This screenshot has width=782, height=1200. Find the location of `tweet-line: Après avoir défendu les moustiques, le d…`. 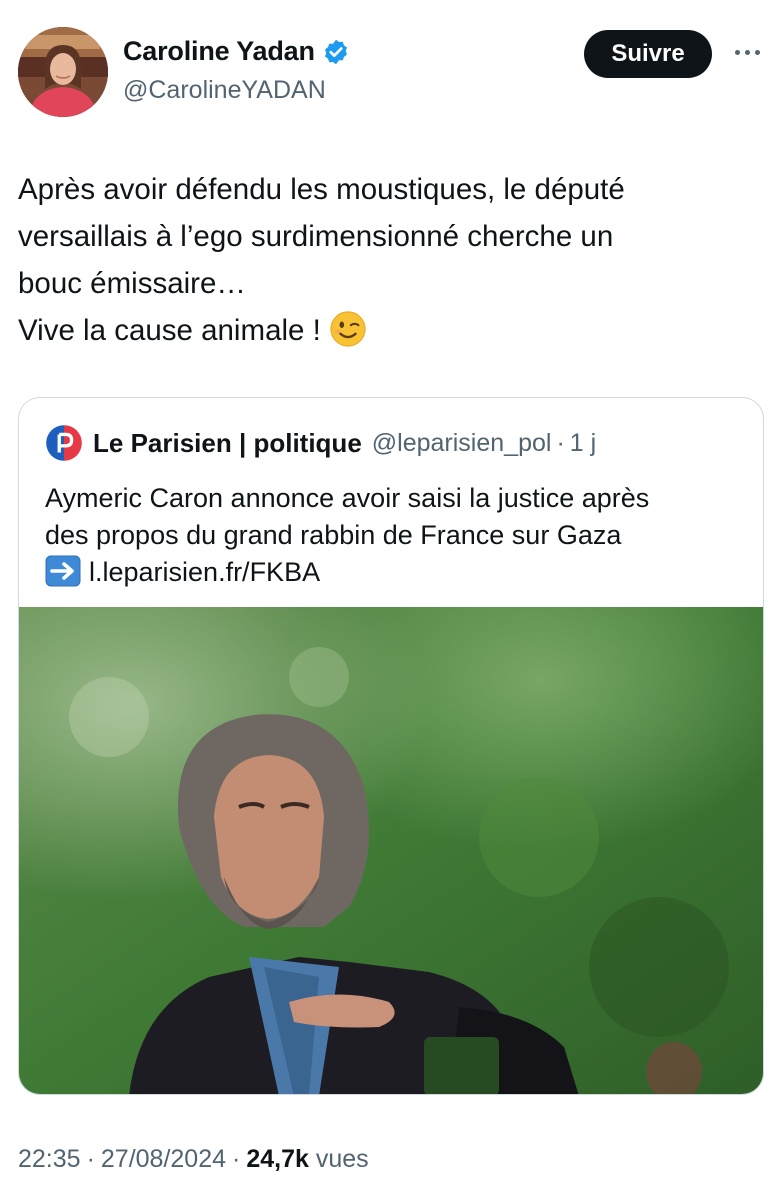

tweet-line: Après avoir défendu les moustiques, le d… is located at coordinates (321, 189).